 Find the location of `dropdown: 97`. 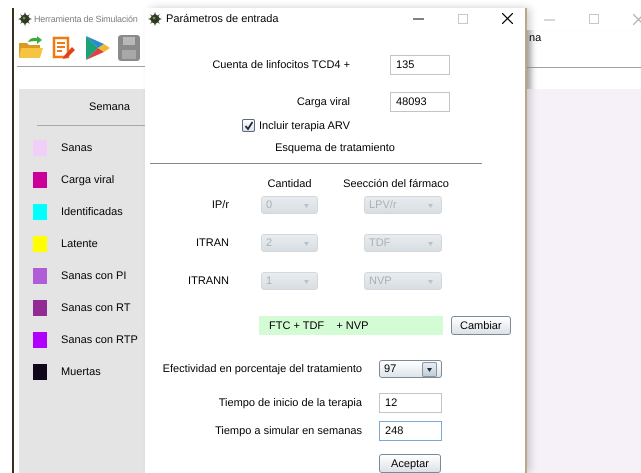

dropdown: 97 is located at coordinates (410, 369).